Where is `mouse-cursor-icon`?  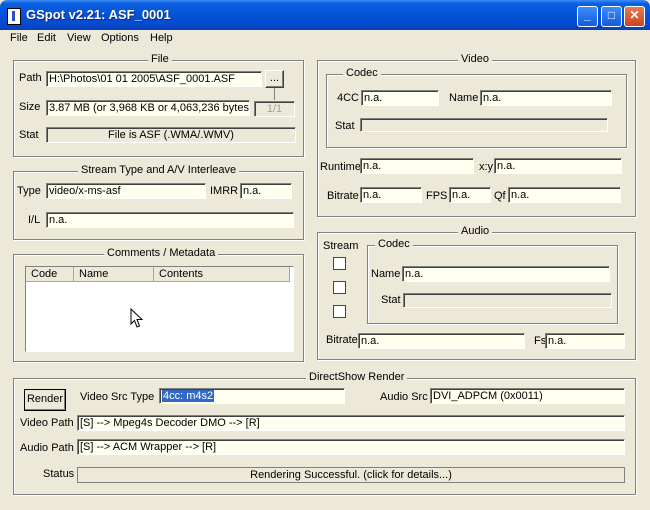
mouse-cursor-icon is located at coordinates (137, 318).